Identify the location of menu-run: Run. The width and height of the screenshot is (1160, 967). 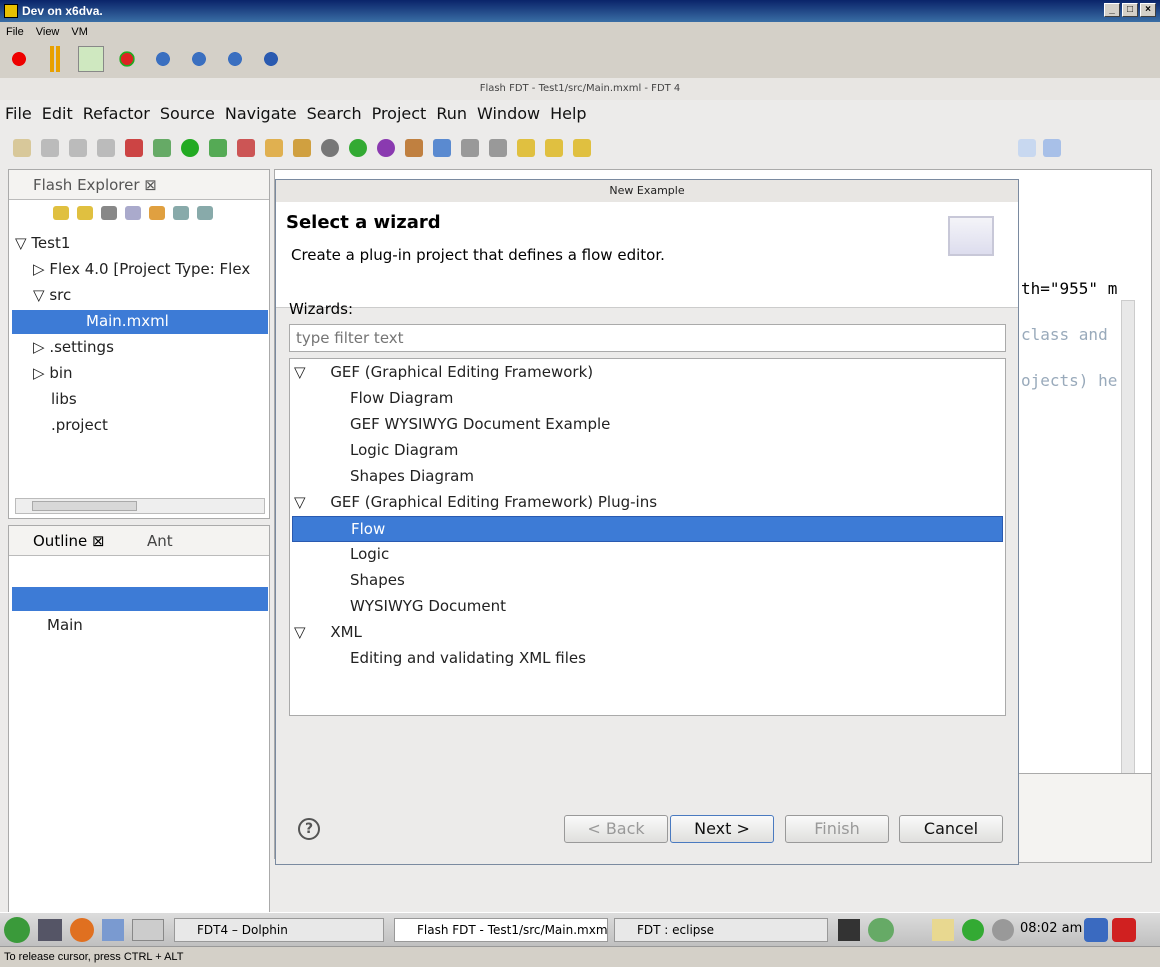
(451, 113).